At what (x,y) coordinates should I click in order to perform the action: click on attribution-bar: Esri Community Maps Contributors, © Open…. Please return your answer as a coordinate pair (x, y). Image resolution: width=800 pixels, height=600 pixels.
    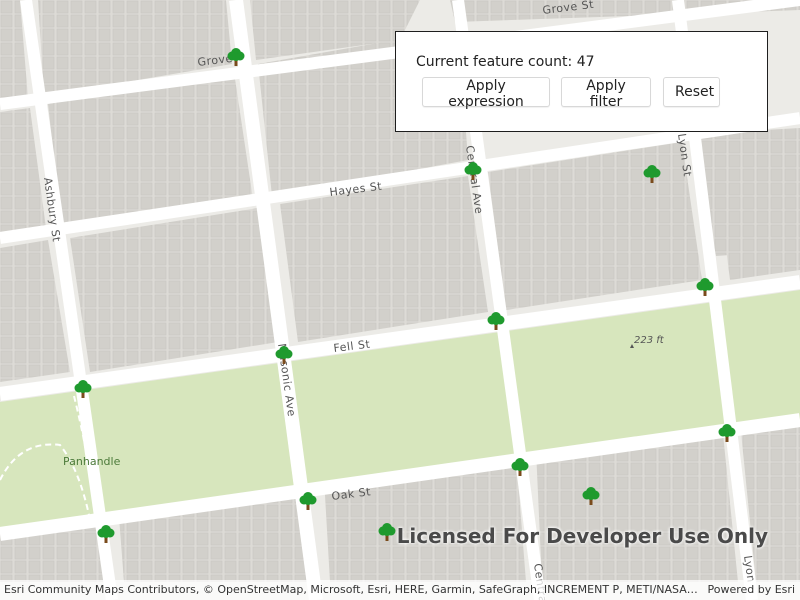
    Looking at the image, I should click on (400, 590).